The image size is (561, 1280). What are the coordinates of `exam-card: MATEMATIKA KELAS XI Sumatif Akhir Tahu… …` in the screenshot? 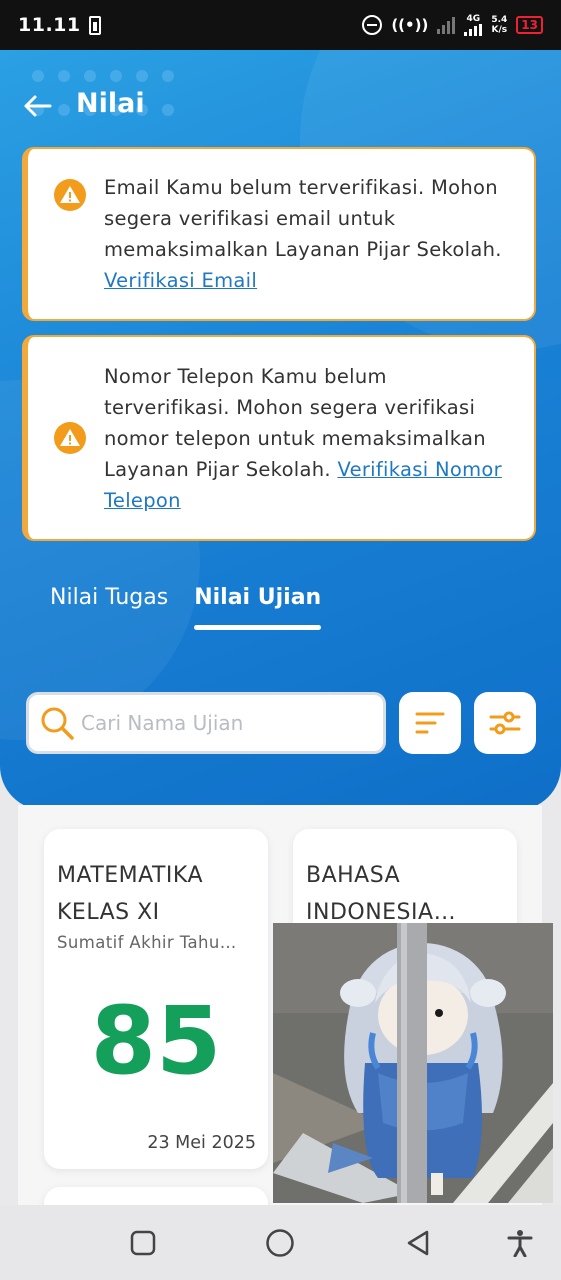 It's located at (156, 999).